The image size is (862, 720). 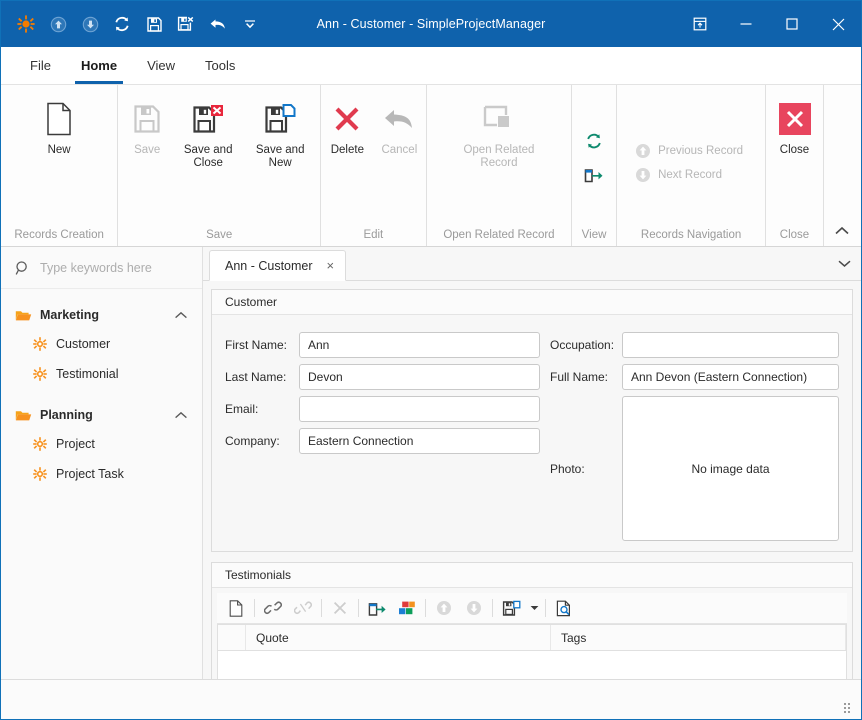 I want to click on save-button-label: Save, so click(x=147, y=150).